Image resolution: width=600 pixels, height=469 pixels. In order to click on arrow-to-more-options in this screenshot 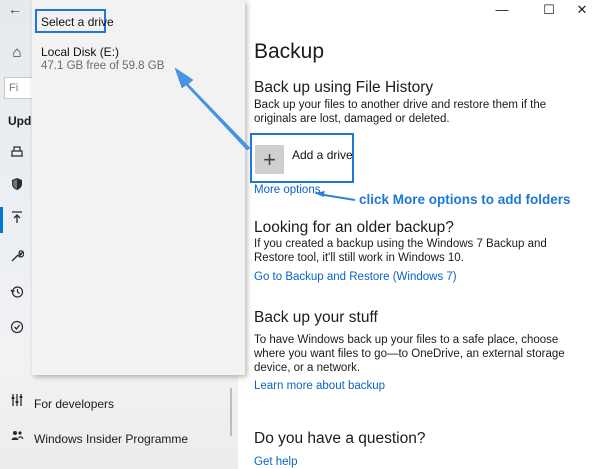, I will do `click(334, 196)`.